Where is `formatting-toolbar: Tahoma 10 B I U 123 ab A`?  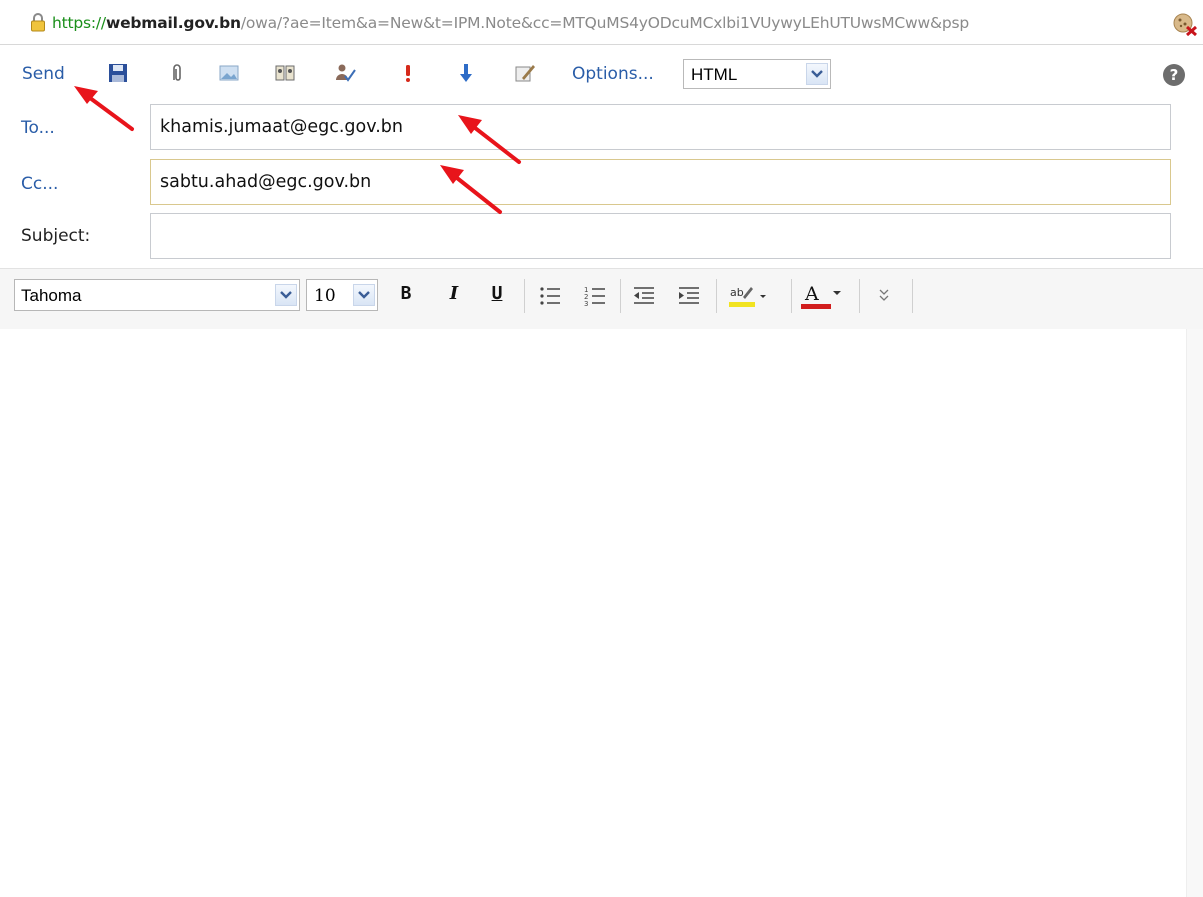 formatting-toolbar: Tahoma 10 B I U 123 ab A is located at coordinates (601, 299).